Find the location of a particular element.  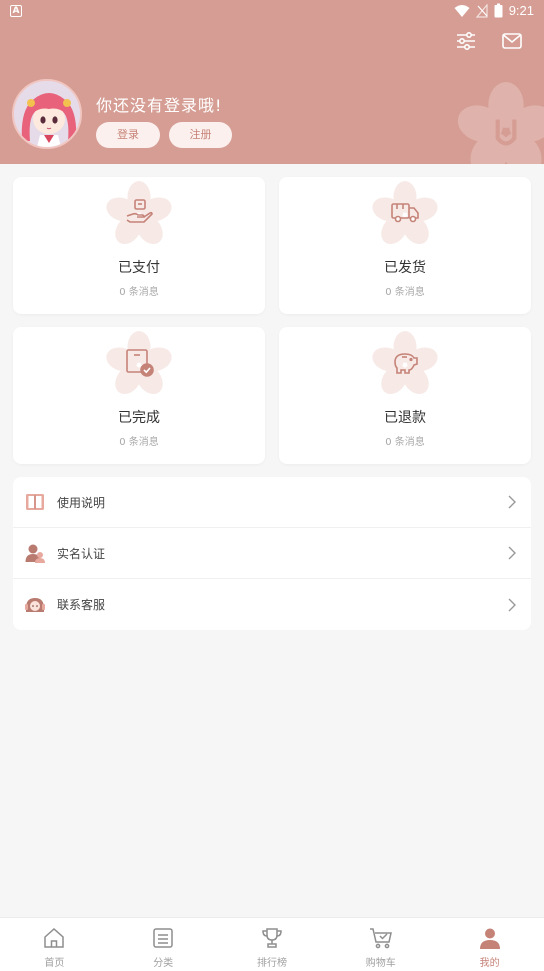

order-title: 已发货 is located at coordinates (405, 268).